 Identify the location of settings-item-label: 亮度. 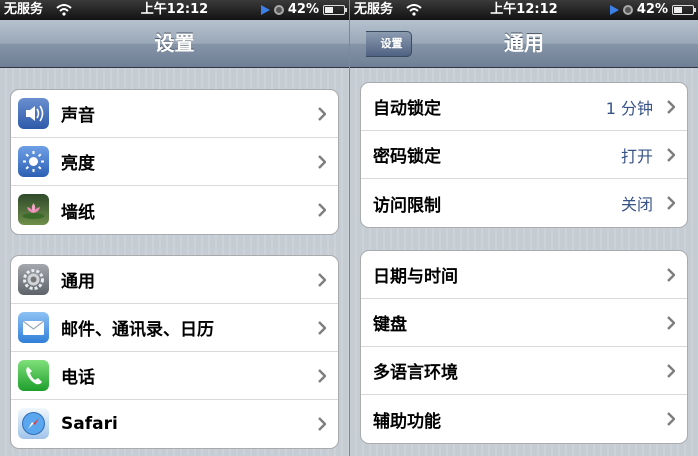
(78, 164).